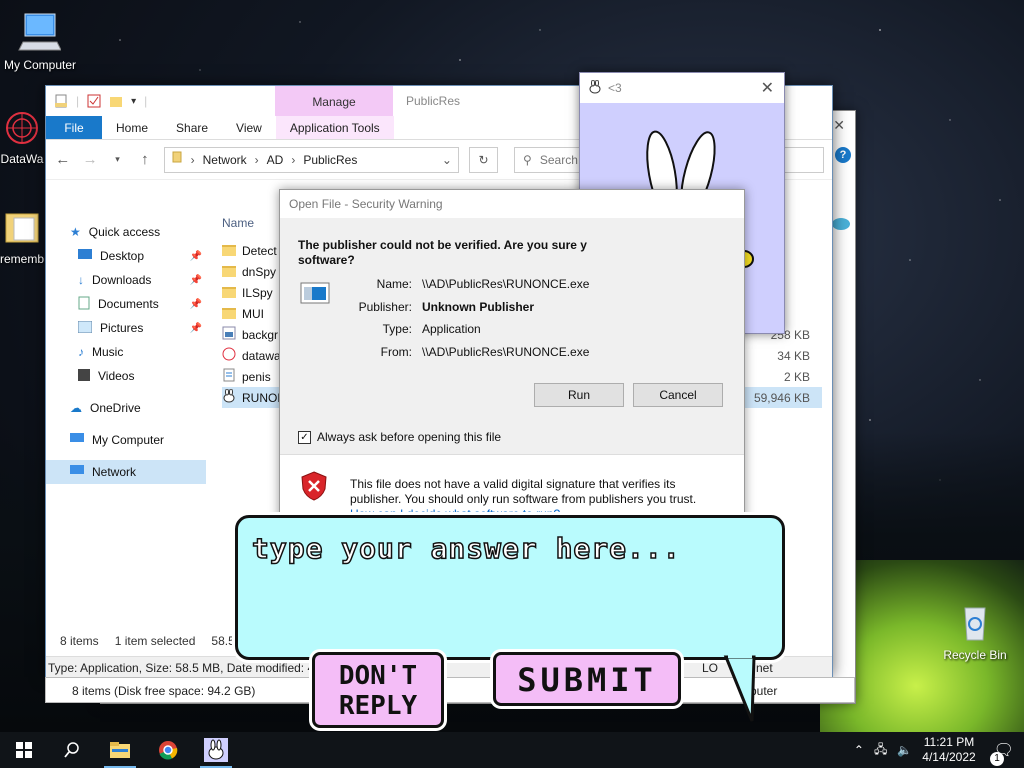  Describe the element at coordinates (116, 376) in the screenshot. I see `sidebar-item-label: Videos` at that location.